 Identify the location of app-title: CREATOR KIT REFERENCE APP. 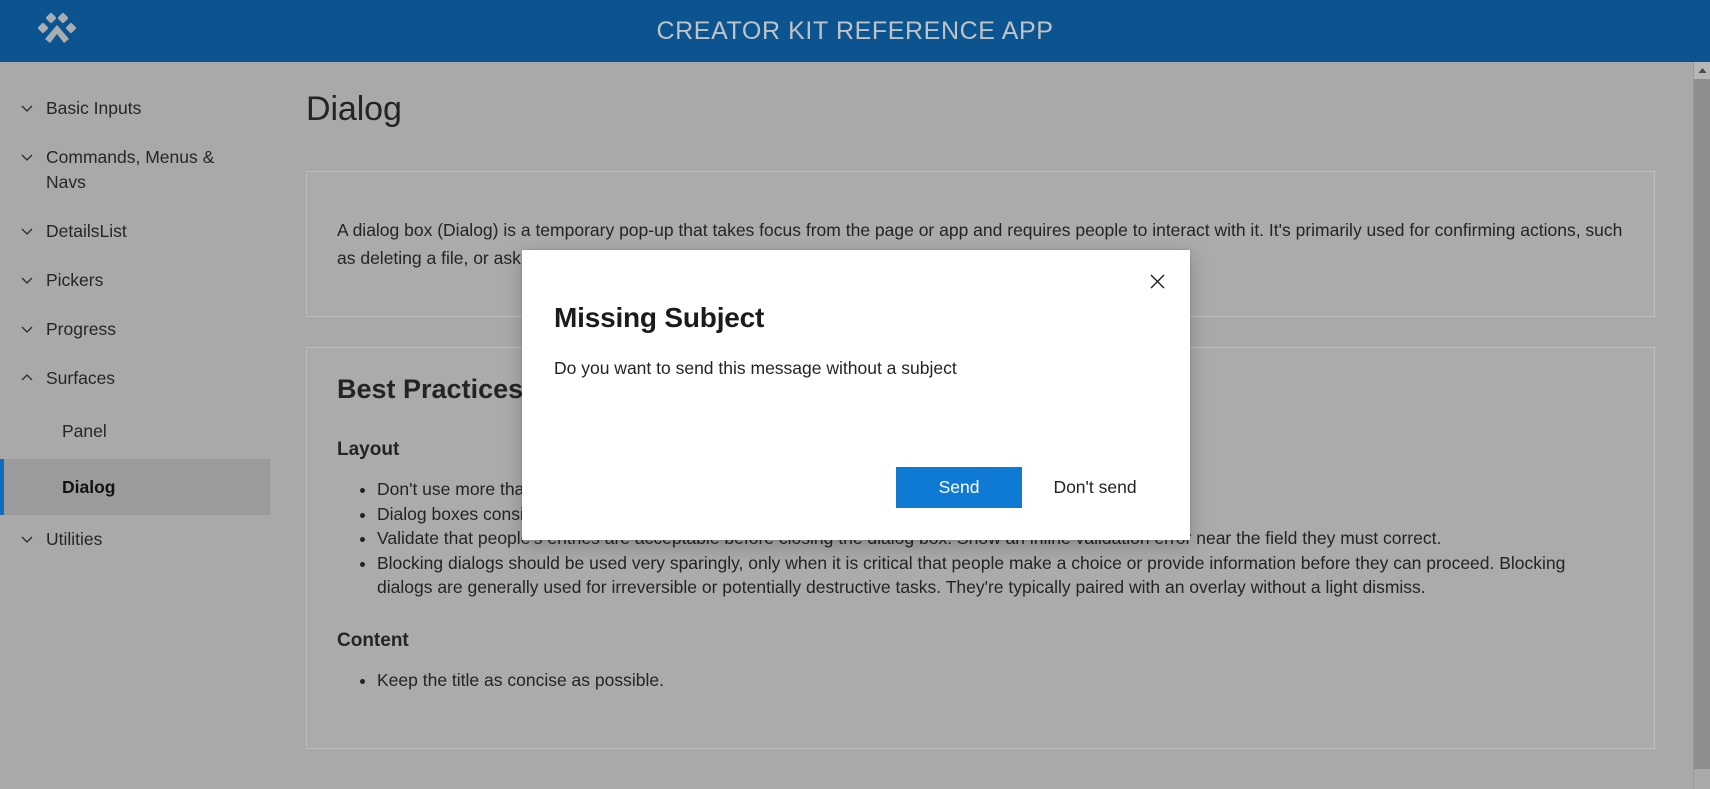
(855, 30).